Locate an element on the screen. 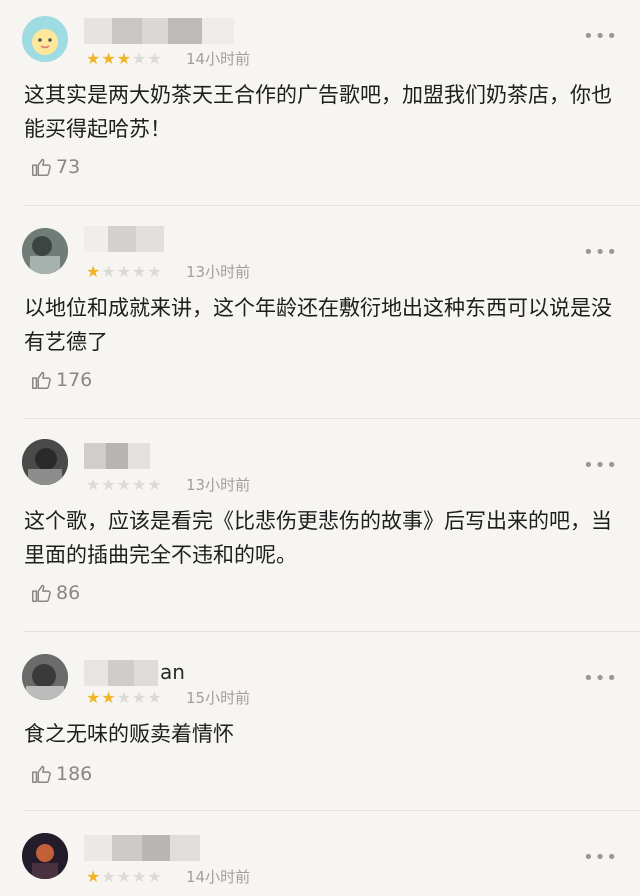 The width and height of the screenshot is (640, 896). comment-text: 这其实是两大奶茶天王合作的广告歌吧，加盟我们奶茶店，你也能买得起哈苏！ is located at coordinates (318, 112).